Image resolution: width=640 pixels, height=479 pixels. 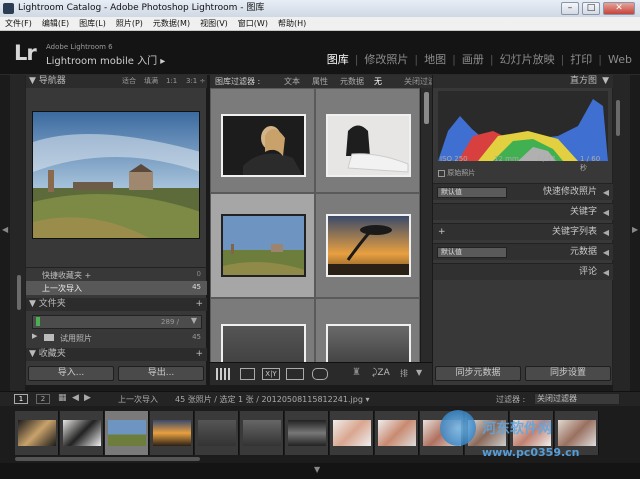 What do you see at coordinates (62, 398) in the screenshot?
I see `grid-jump-icon: ▦` at bounding box center [62, 398].